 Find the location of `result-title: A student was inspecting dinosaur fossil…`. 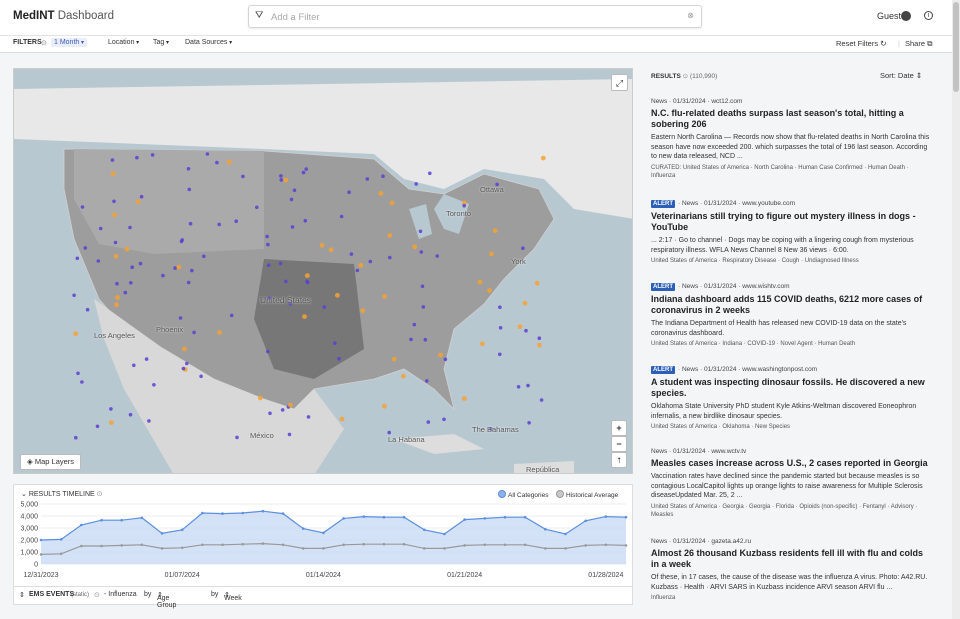

result-title: A student was inspecting dinosaur fossil… is located at coordinates (791, 388).